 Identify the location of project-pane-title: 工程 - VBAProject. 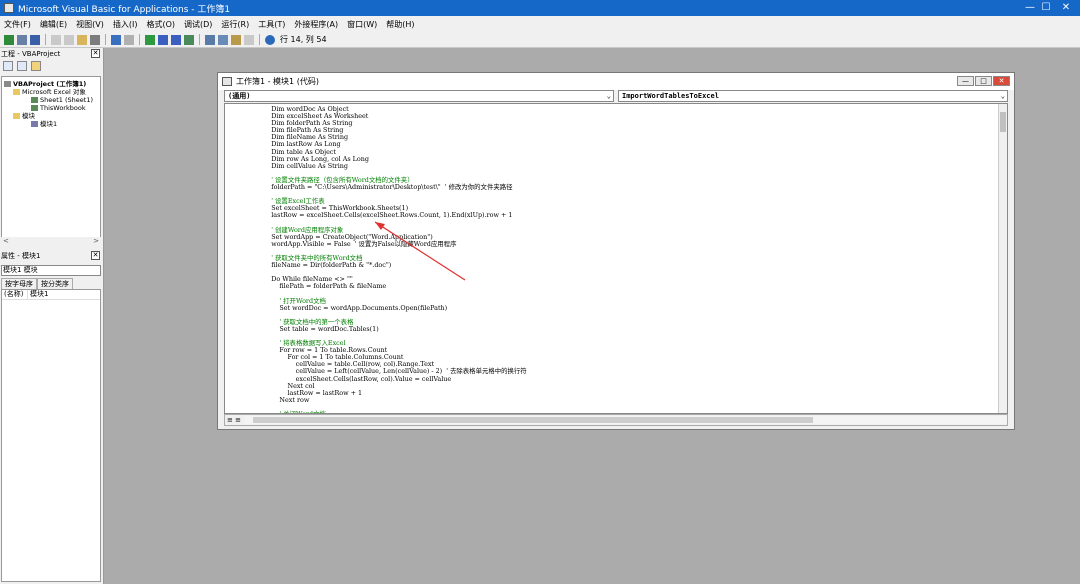
(31, 53).